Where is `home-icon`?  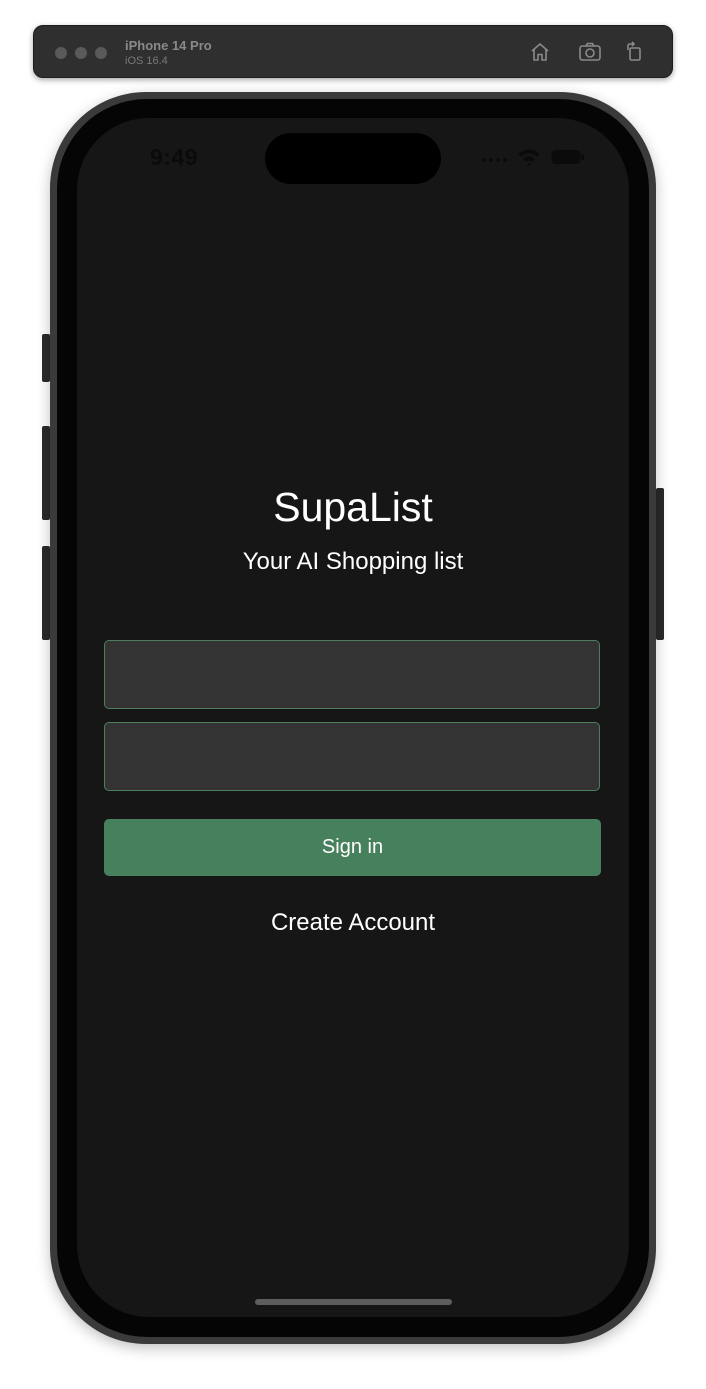
home-icon is located at coordinates (540, 52).